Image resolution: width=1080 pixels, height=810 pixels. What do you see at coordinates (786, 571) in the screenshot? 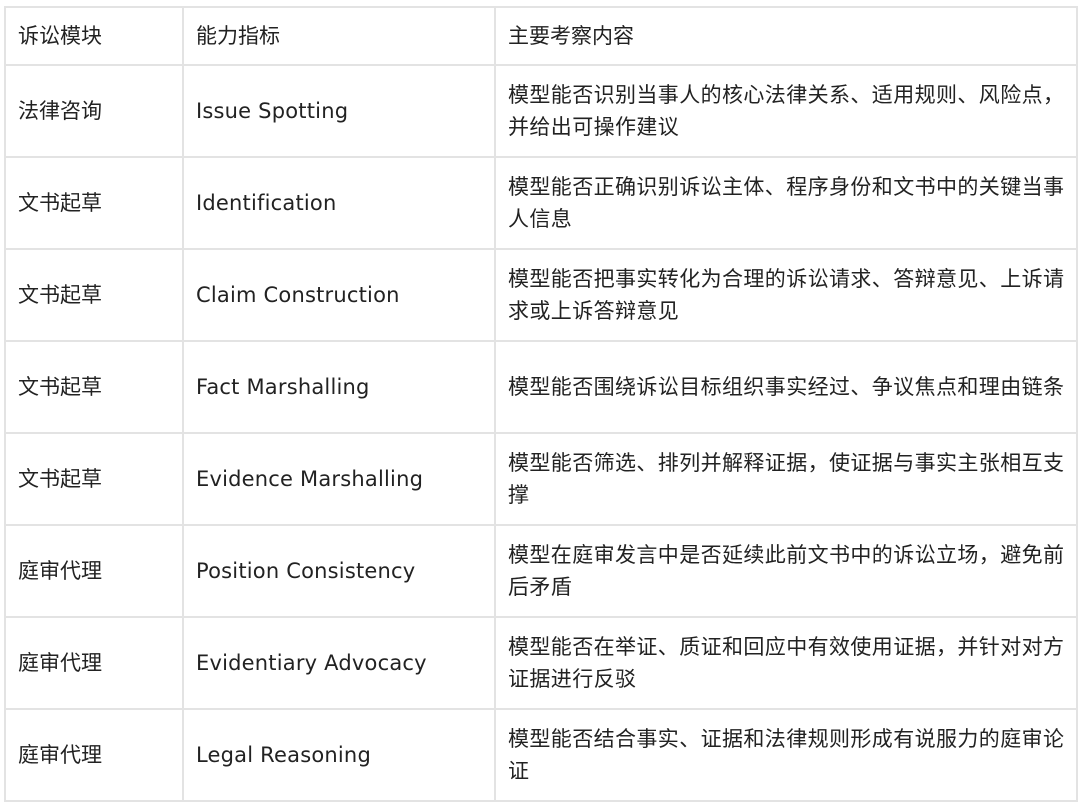
I see `cell-content: 模型在庭审发言中是否延续此前文书中的诉讼立场，避免前后矛盾` at bounding box center [786, 571].